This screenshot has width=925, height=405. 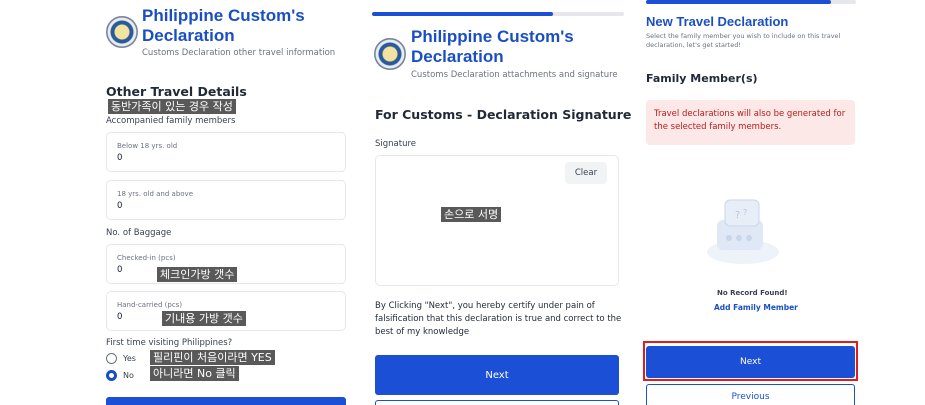 I want to click on next-button: Next, so click(x=497, y=375).